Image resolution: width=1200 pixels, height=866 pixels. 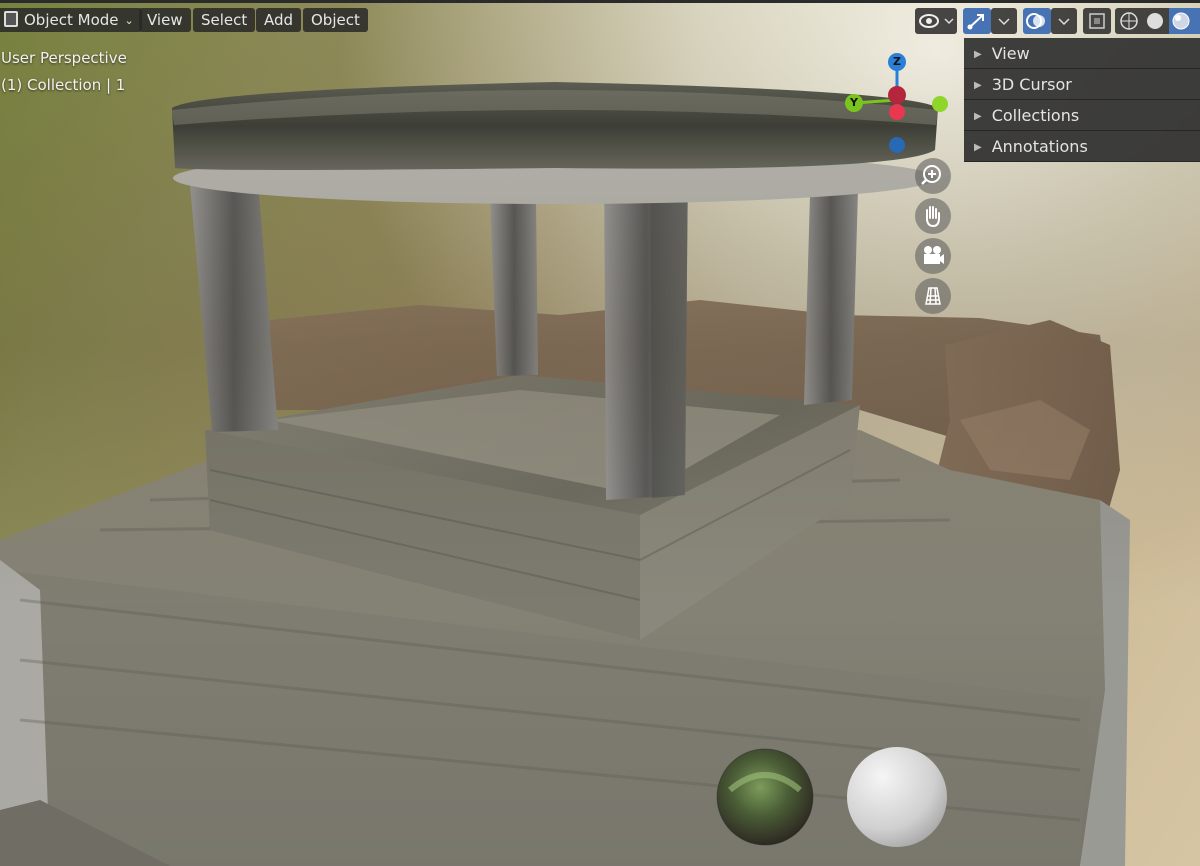 What do you see at coordinates (11, 19) in the screenshot?
I see `object-mode-icon` at bounding box center [11, 19].